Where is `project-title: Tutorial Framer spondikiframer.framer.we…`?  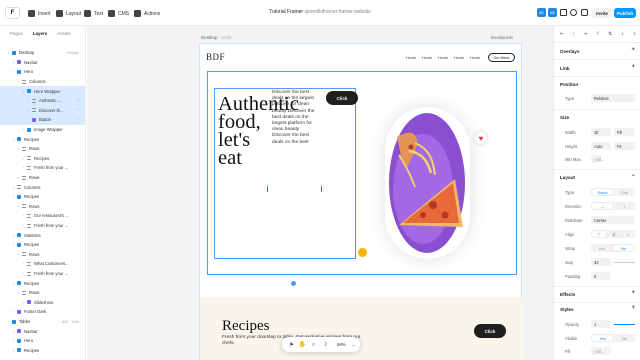 project-title: Tutorial Framer spondikiframer.framer.we… is located at coordinates (320, 12).